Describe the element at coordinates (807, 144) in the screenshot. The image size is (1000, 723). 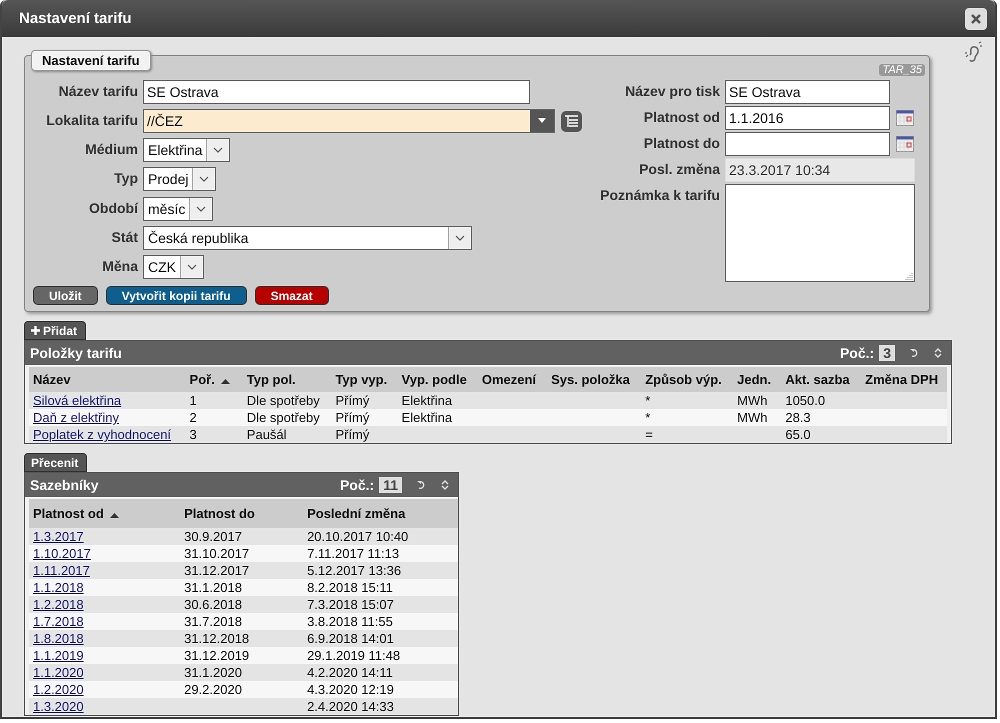
I see `date-field` at that location.